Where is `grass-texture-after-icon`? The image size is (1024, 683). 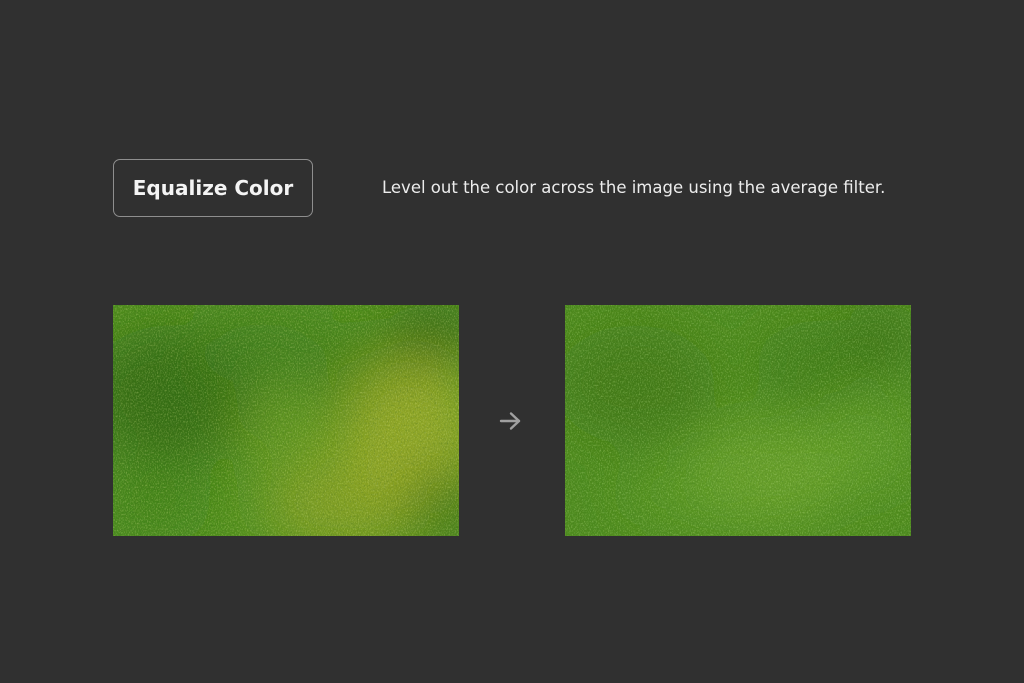
grass-texture-after-icon is located at coordinates (738, 420).